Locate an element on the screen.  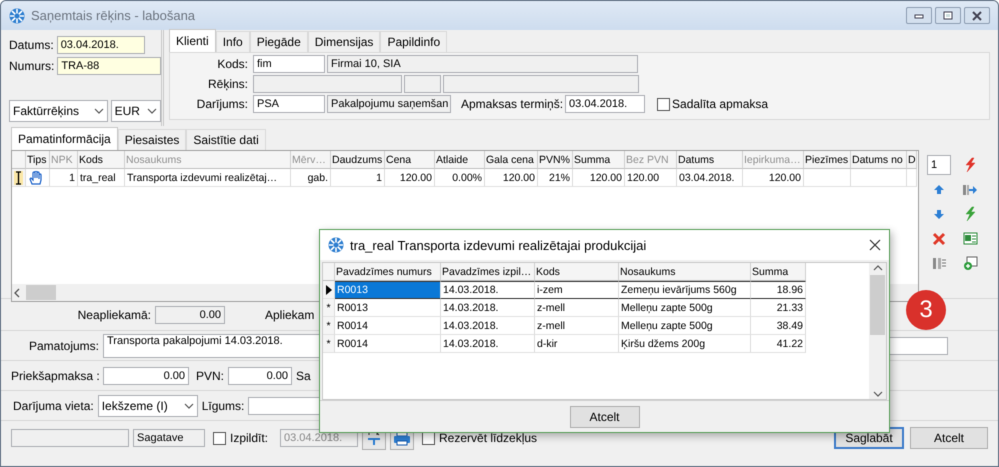
column-header: Nosaukums is located at coordinates (685, 272).